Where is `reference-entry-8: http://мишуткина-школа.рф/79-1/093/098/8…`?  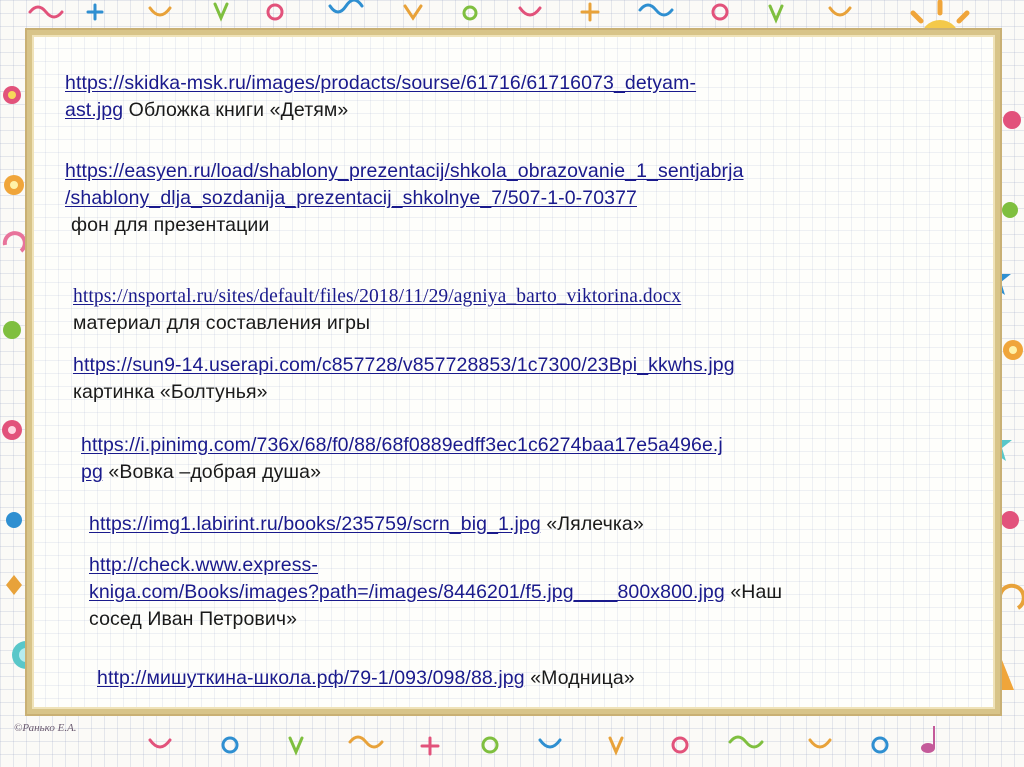
reference-entry-8: http://мишуткина-школа.рф/79-1/093/098/8… is located at coordinates (366, 678).